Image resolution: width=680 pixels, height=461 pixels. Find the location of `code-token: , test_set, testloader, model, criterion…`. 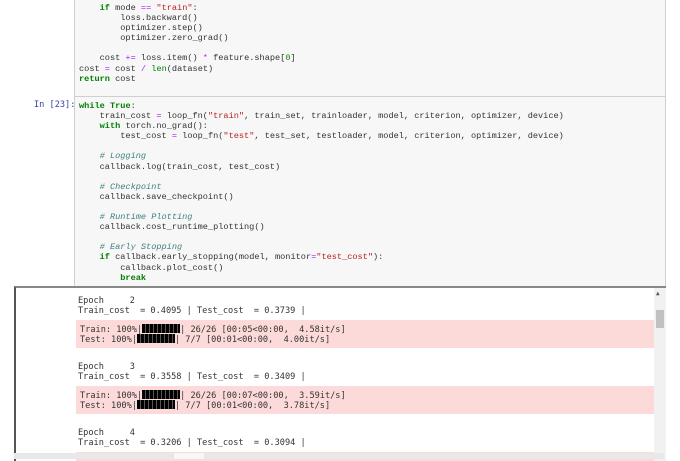

code-token: , test_set, testloader, model, criterion… is located at coordinates (409, 136).